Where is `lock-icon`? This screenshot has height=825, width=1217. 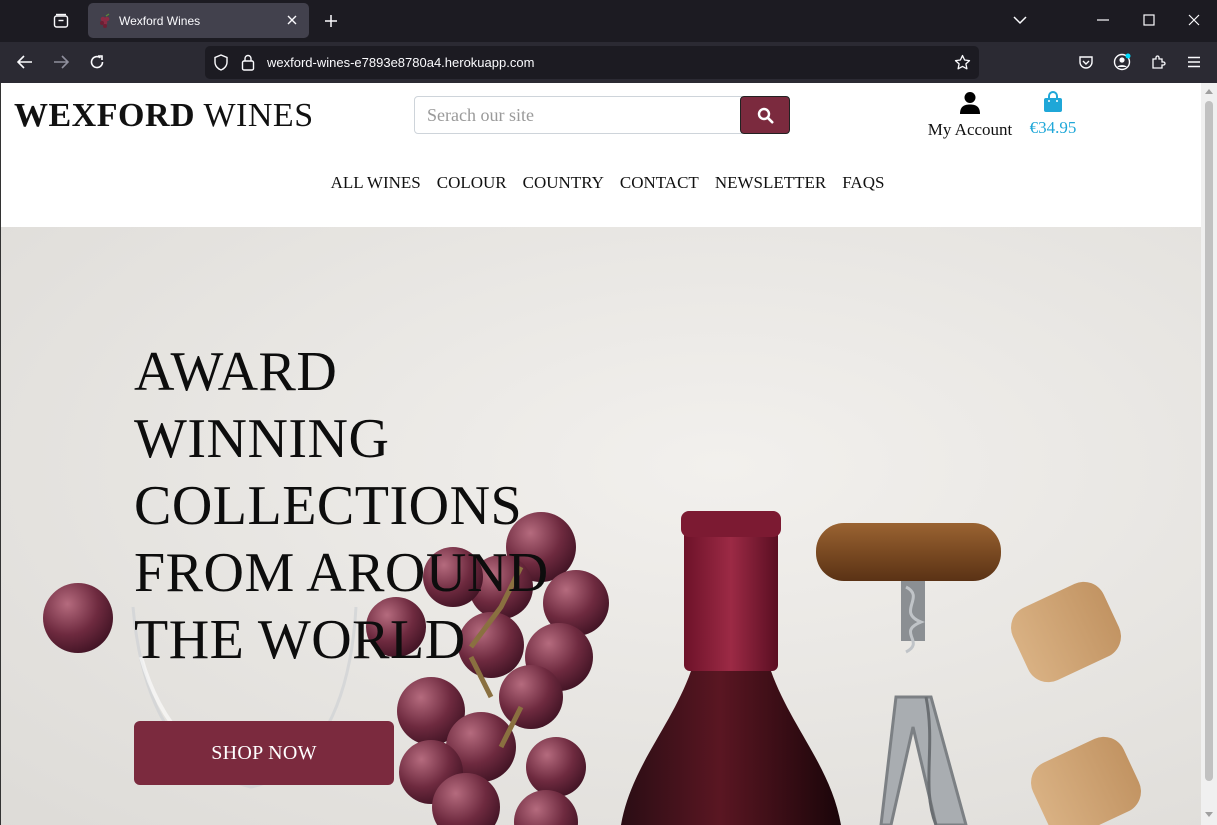
lock-icon is located at coordinates (248, 62).